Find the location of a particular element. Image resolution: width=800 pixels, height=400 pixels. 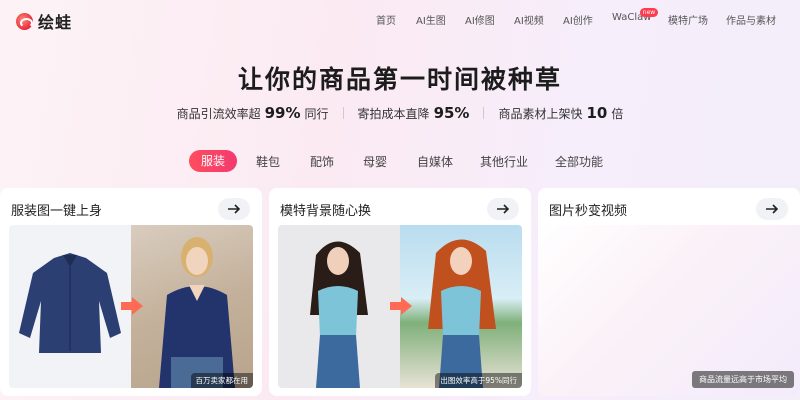

tab-self-media: 自媒体 is located at coordinates (435, 161).